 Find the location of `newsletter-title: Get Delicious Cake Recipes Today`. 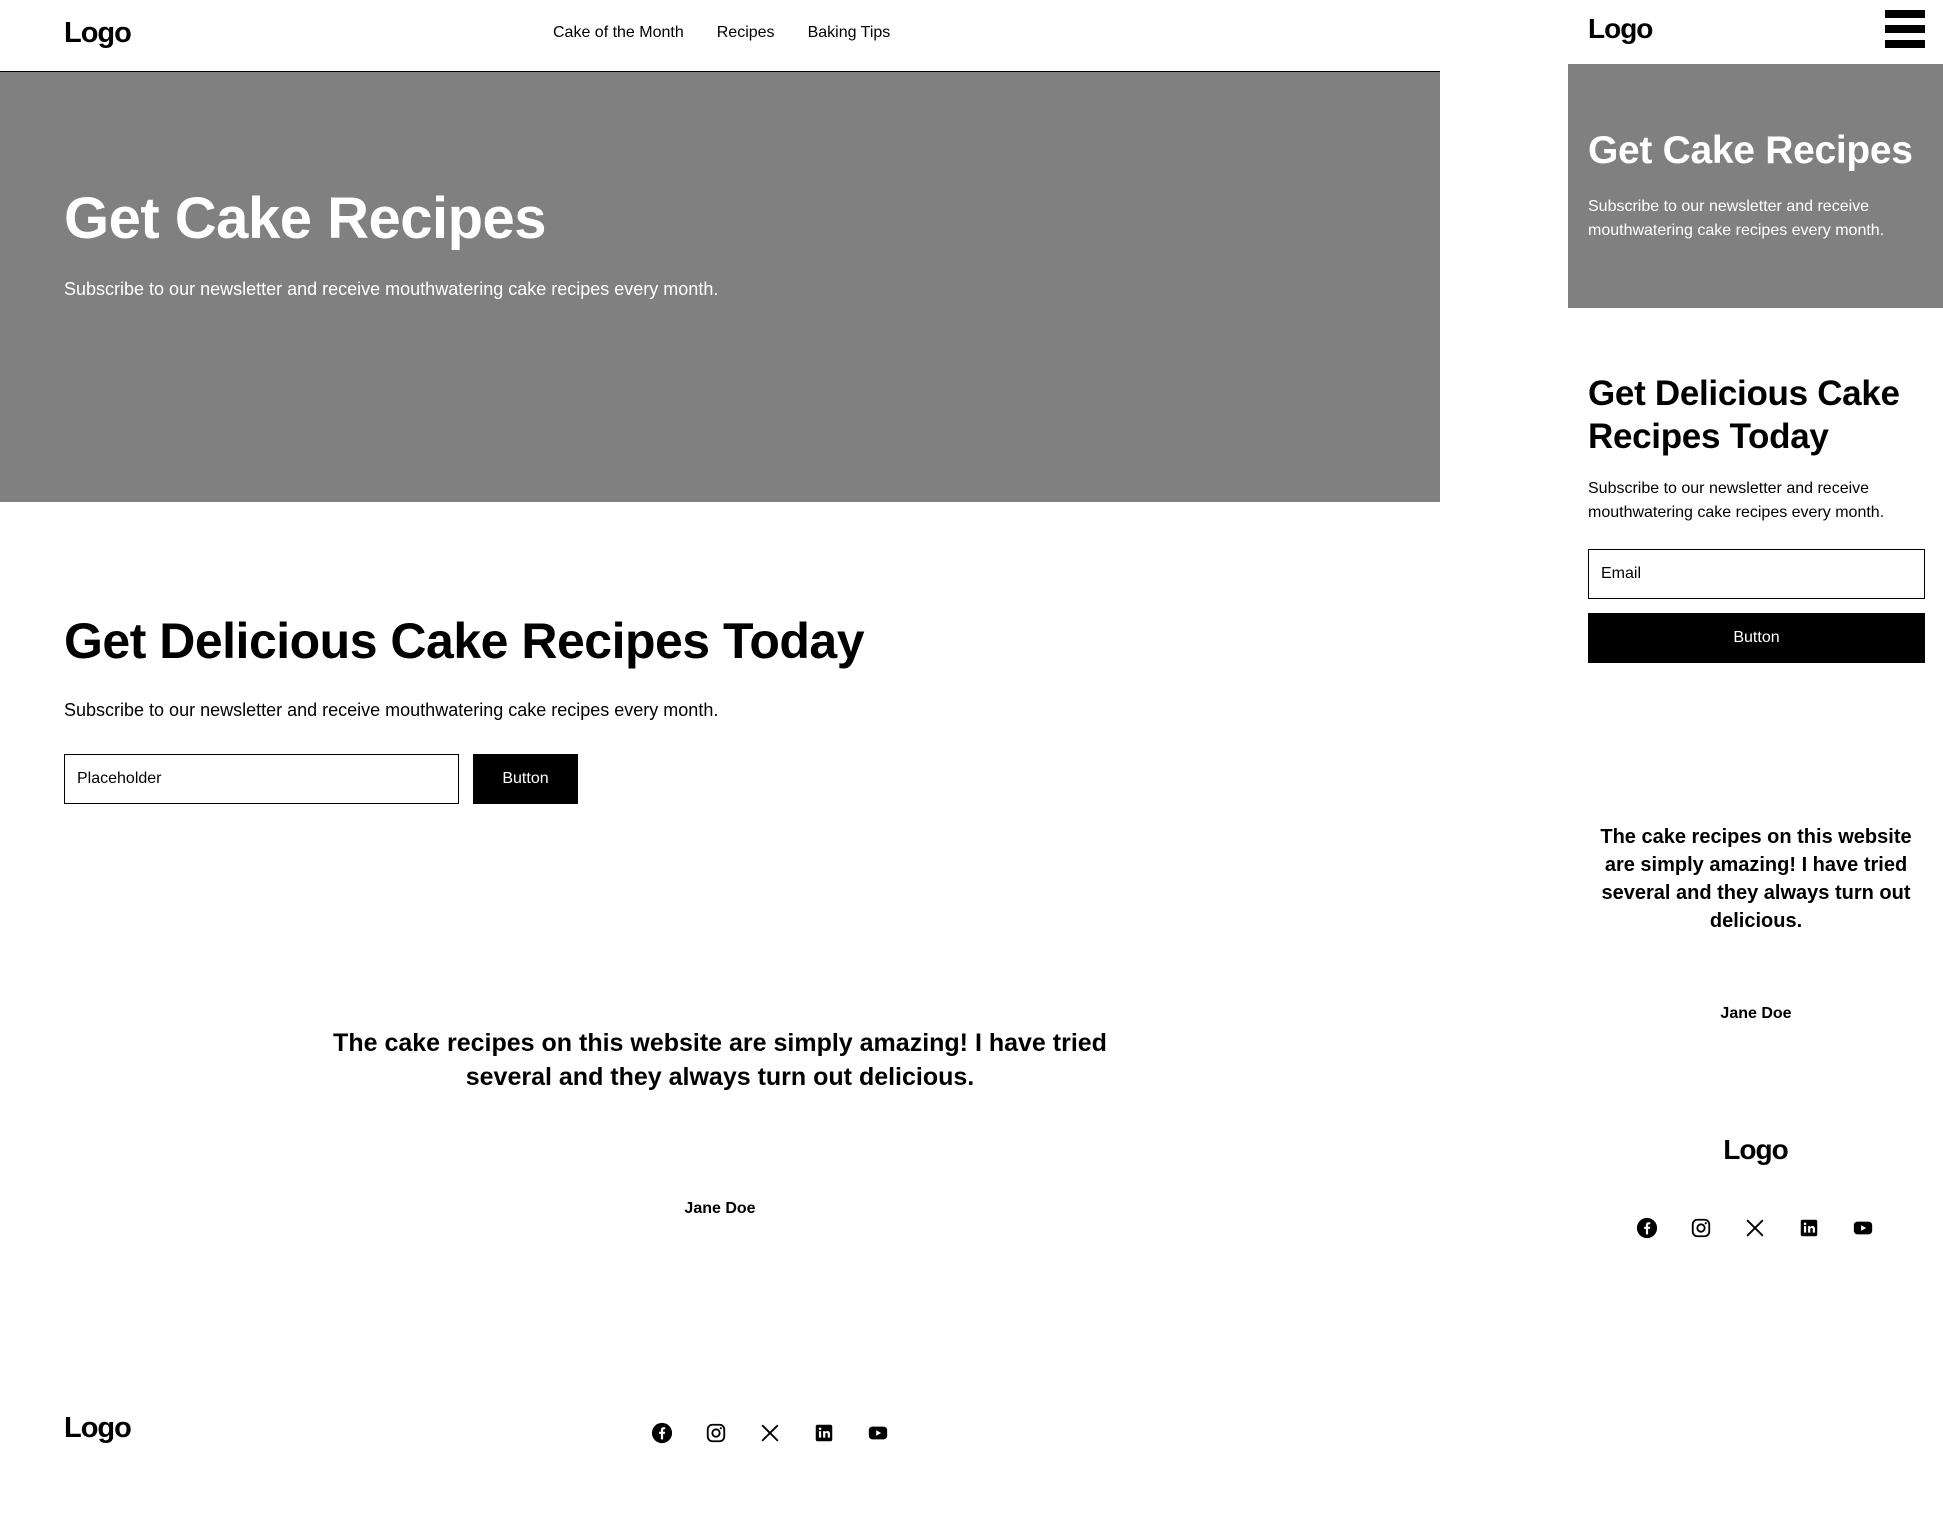

newsletter-title: Get Delicious Cake Recipes Today is located at coordinates (464, 641).